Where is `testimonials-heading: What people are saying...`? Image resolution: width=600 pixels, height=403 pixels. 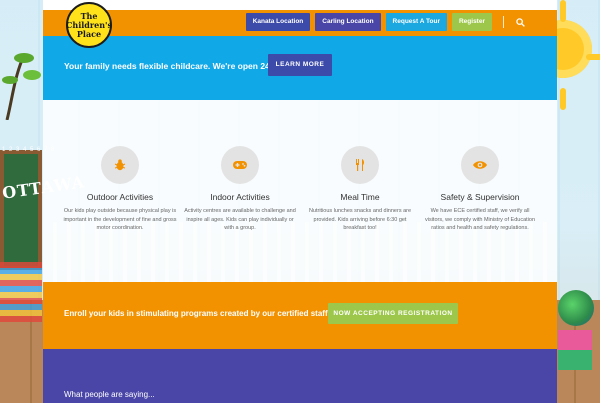 testimonials-heading: What people are saying... is located at coordinates (109, 394).